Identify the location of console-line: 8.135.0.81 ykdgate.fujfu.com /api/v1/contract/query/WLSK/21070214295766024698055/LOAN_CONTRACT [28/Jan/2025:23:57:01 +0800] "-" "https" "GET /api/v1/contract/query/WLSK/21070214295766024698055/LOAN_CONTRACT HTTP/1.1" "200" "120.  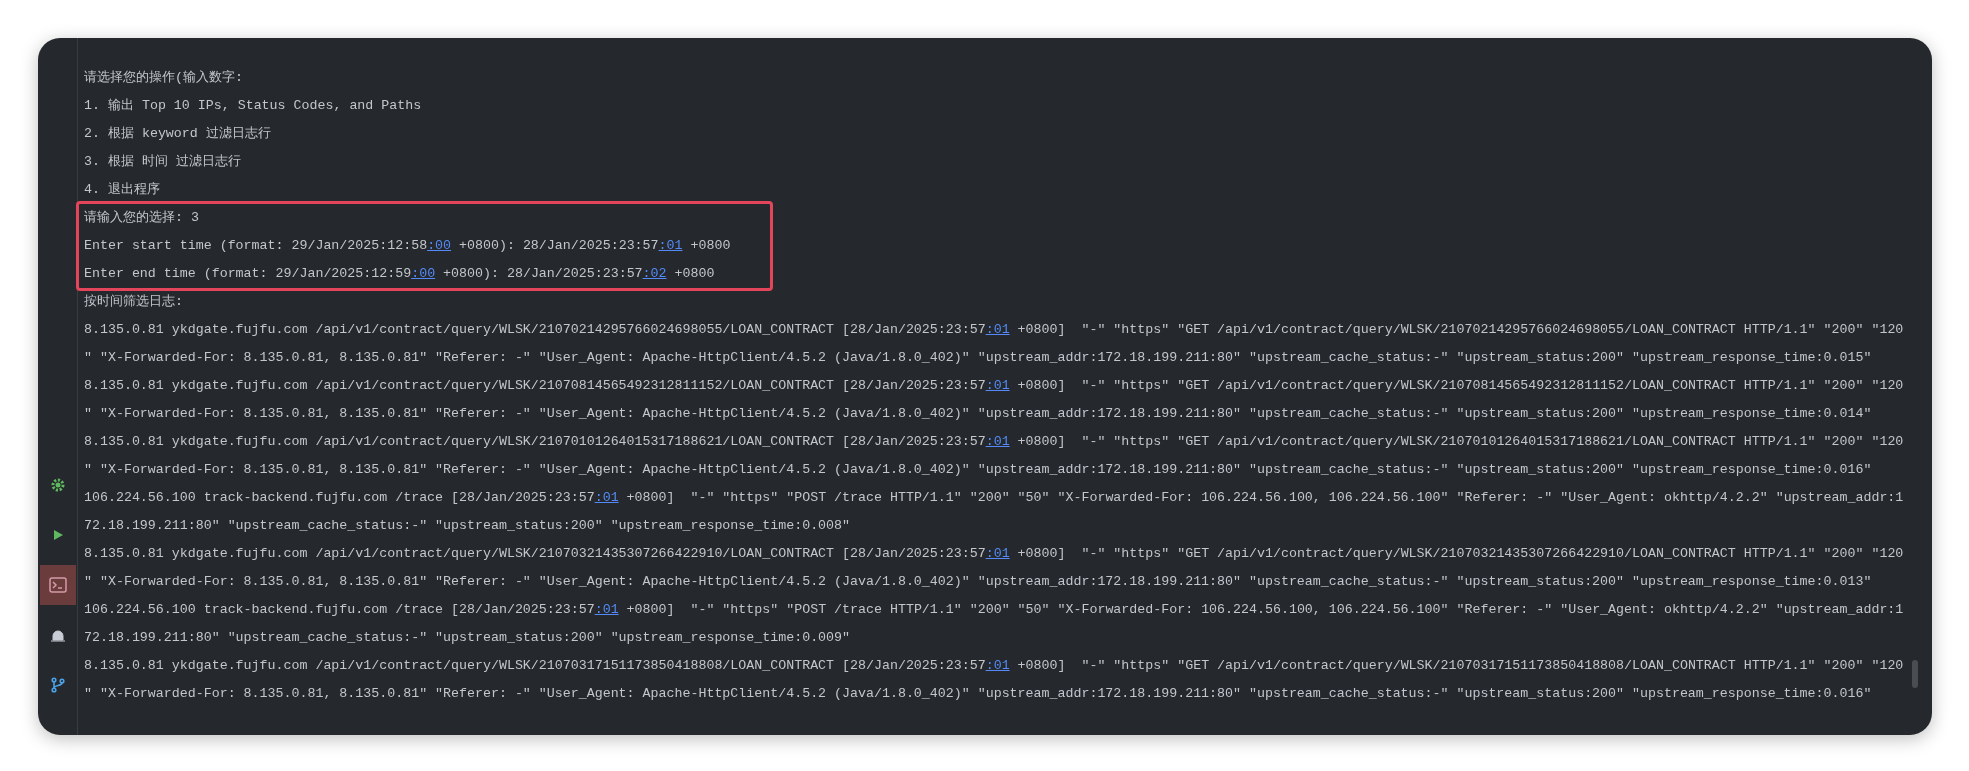
(994, 330).